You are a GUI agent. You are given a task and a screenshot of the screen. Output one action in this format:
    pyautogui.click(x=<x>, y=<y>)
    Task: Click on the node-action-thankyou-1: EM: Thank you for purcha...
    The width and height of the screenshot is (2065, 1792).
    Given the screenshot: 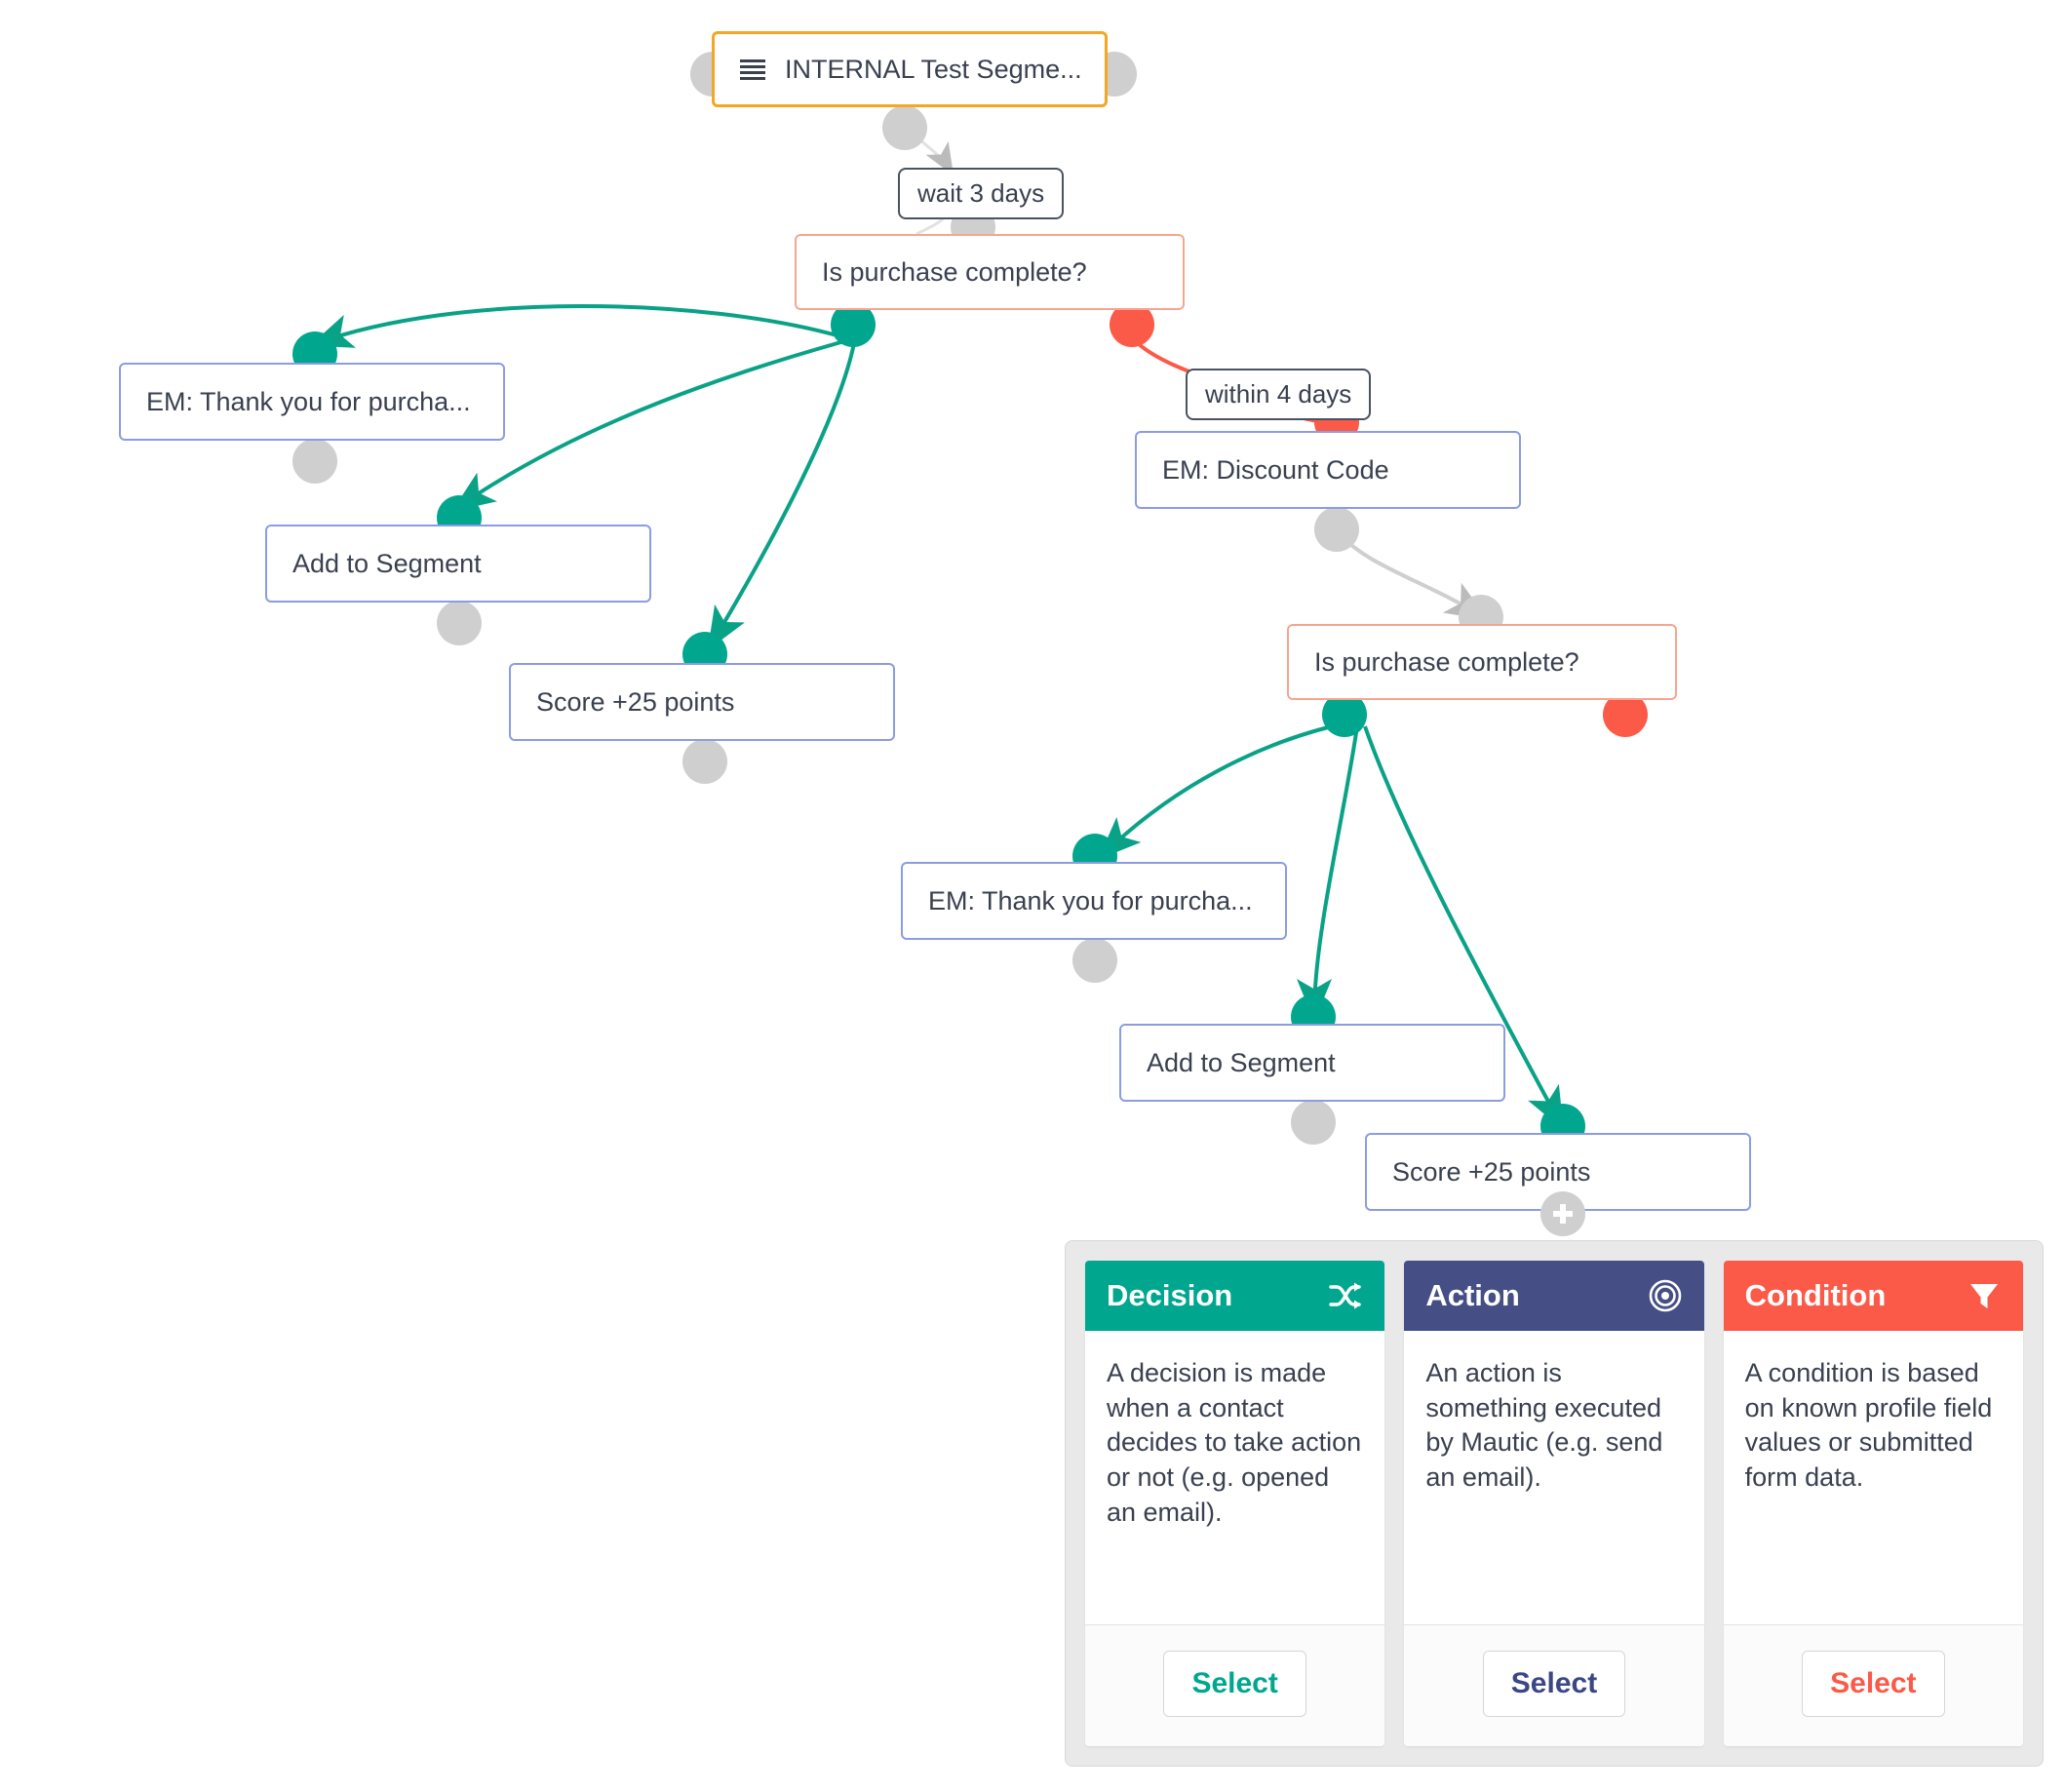 What is the action you would take?
    pyautogui.click(x=312, y=402)
    